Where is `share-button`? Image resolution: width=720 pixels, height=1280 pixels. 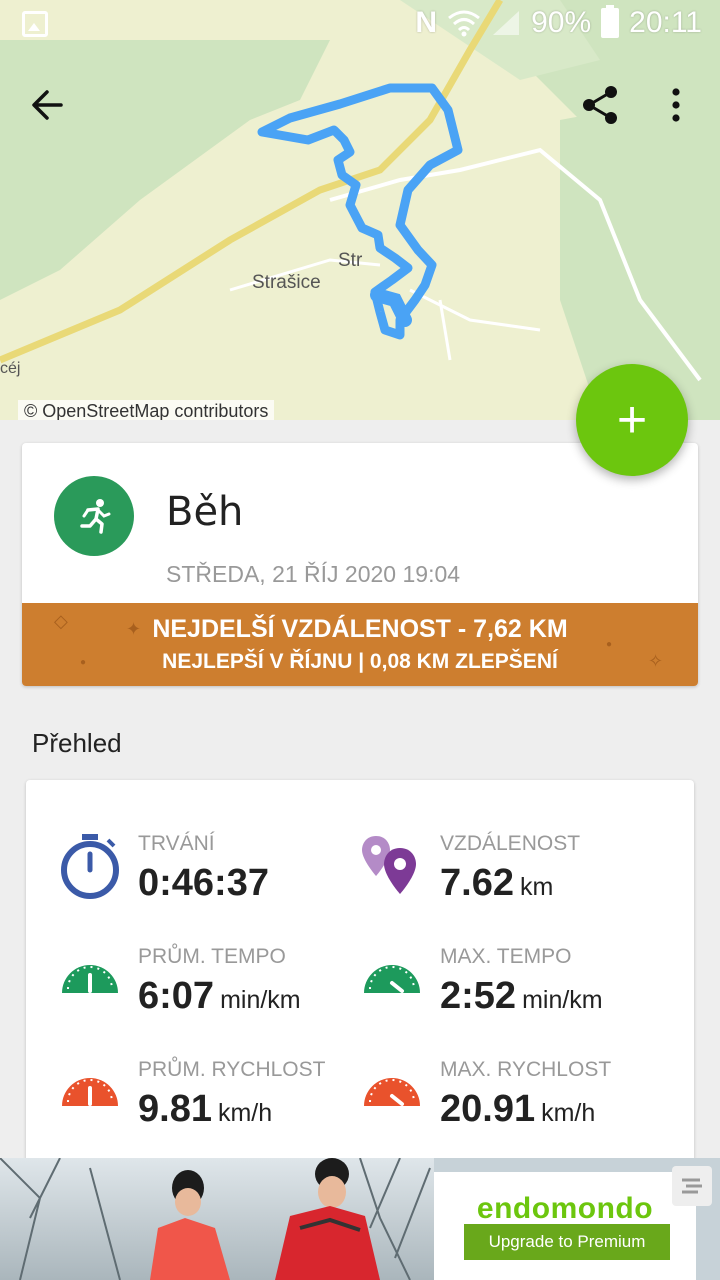 share-button is located at coordinates (600, 105).